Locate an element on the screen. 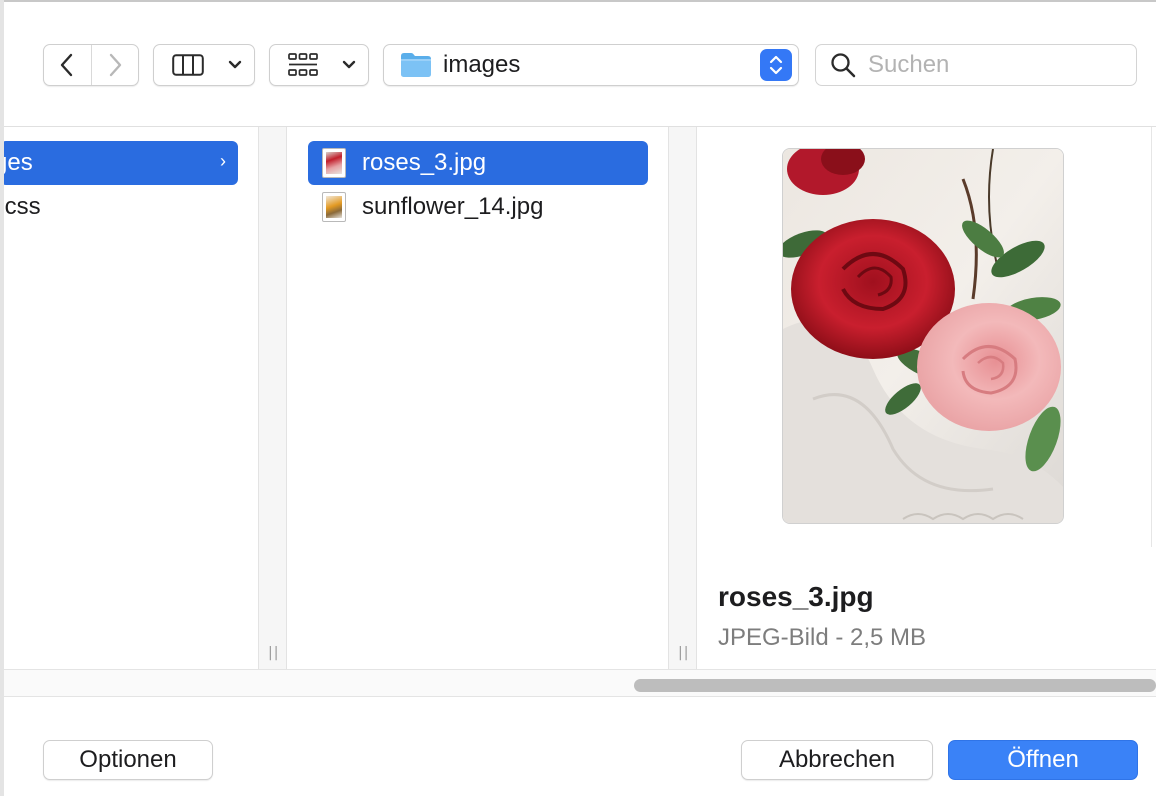  location-stepper is located at coordinates (776, 65).